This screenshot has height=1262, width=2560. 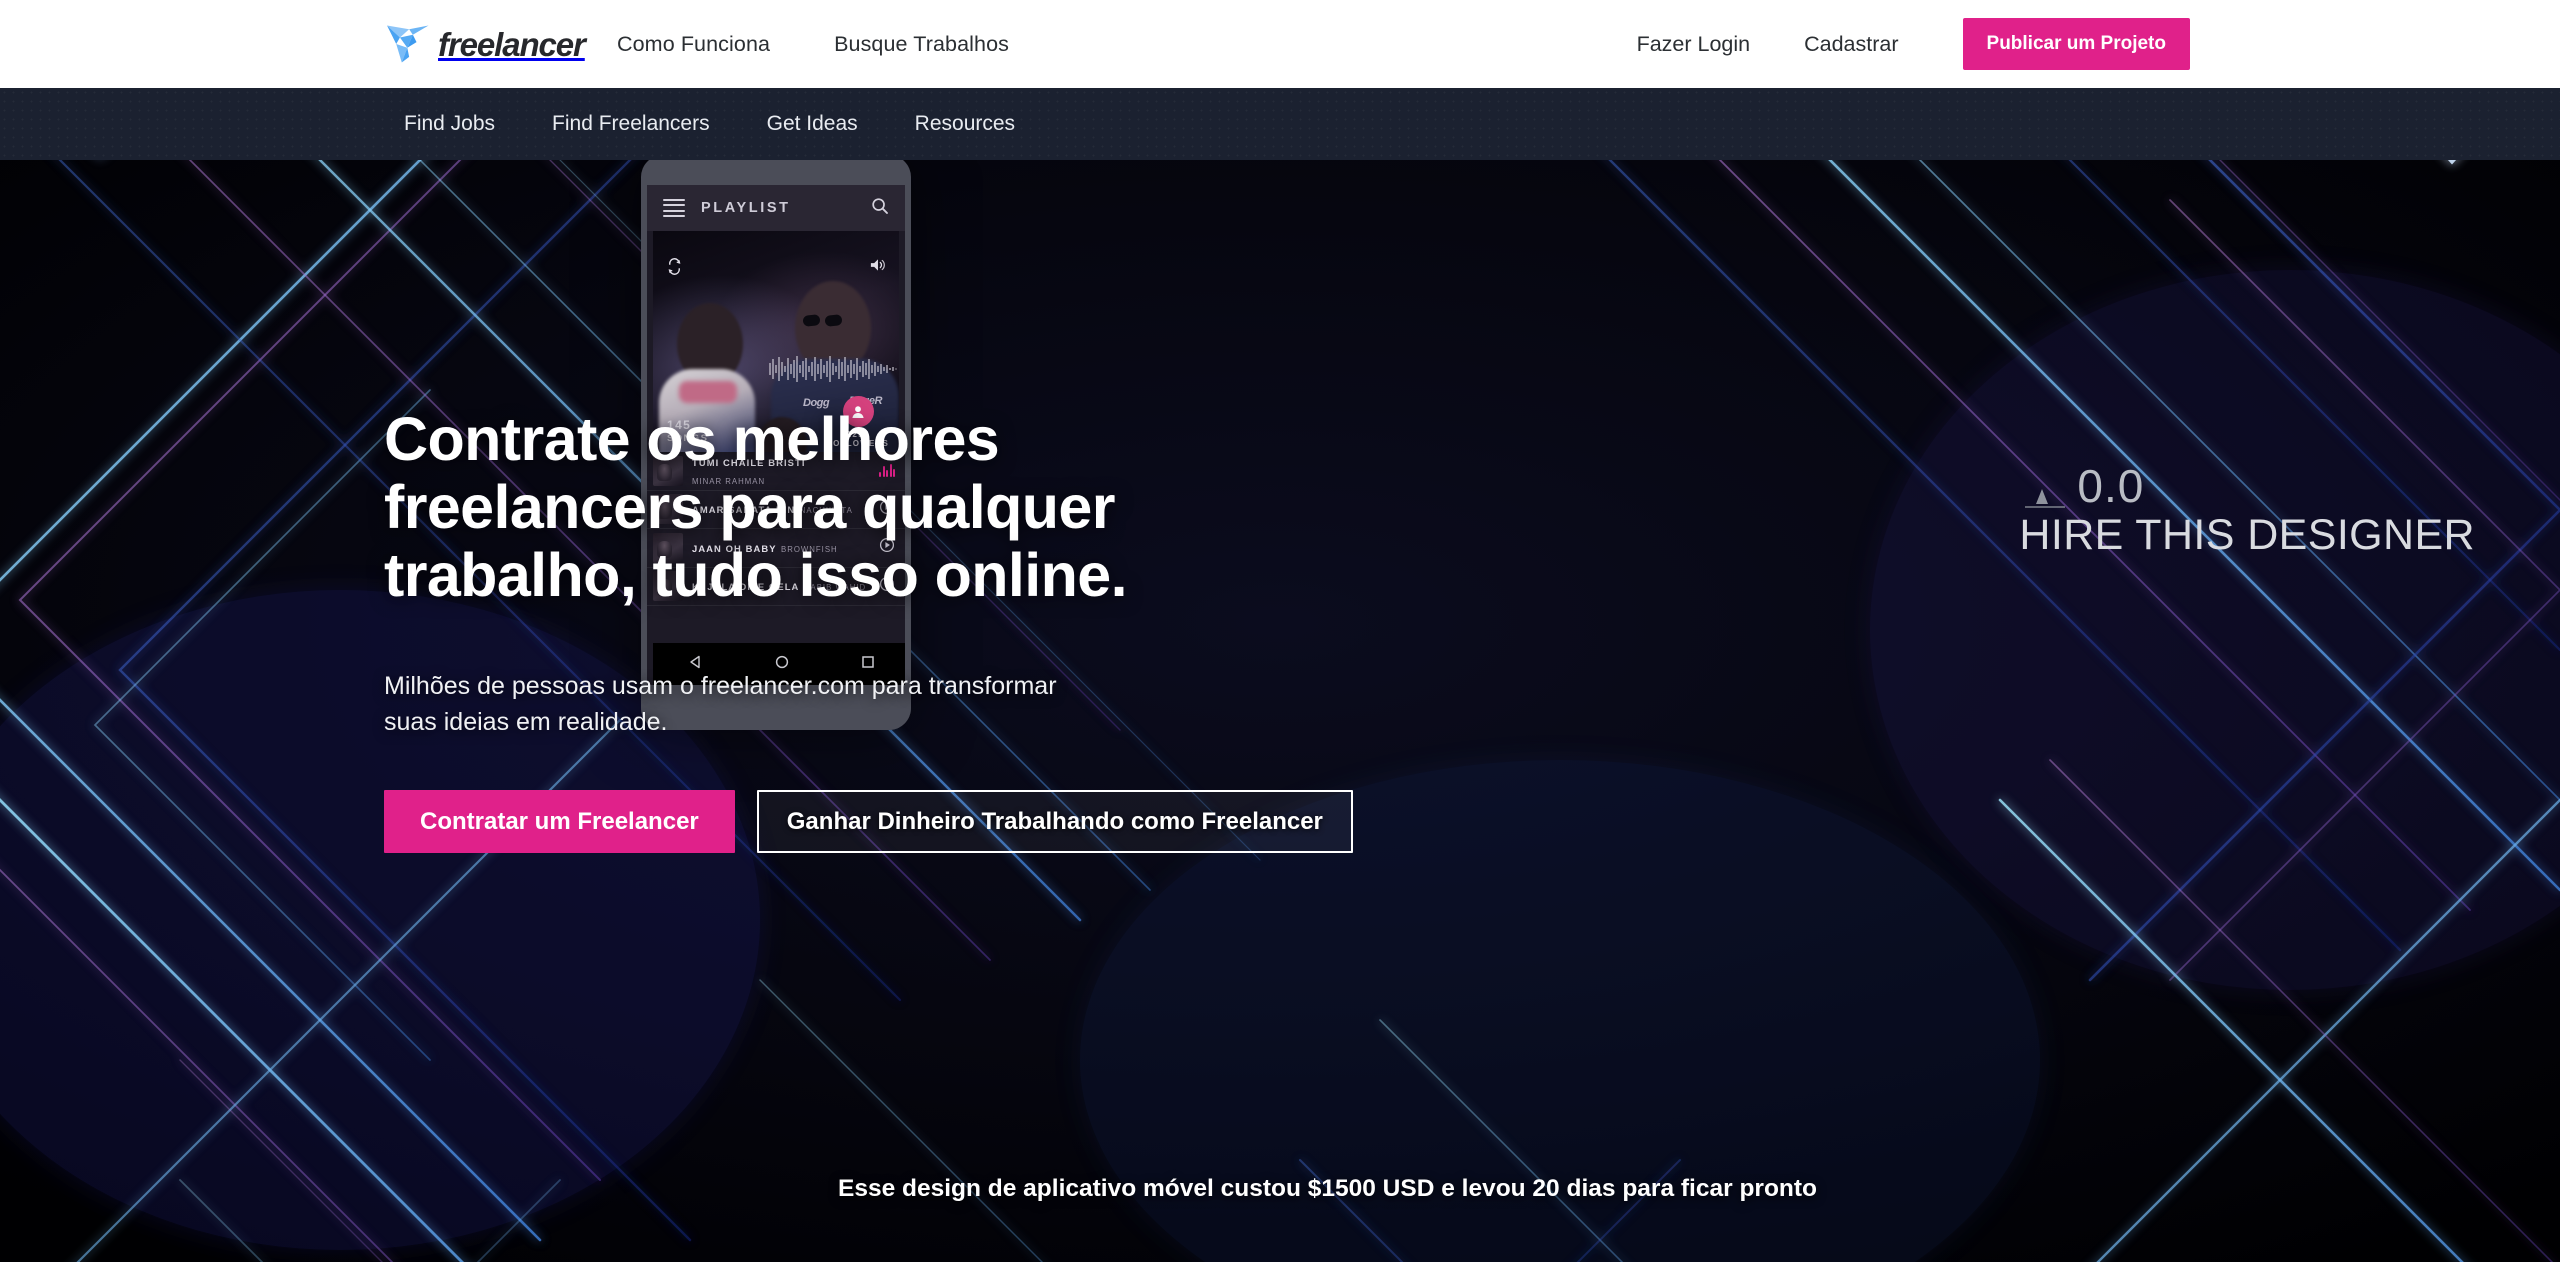 What do you see at coordinates (877, 267) in the screenshot?
I see `volume-icon` at bounding box center [877, 267].